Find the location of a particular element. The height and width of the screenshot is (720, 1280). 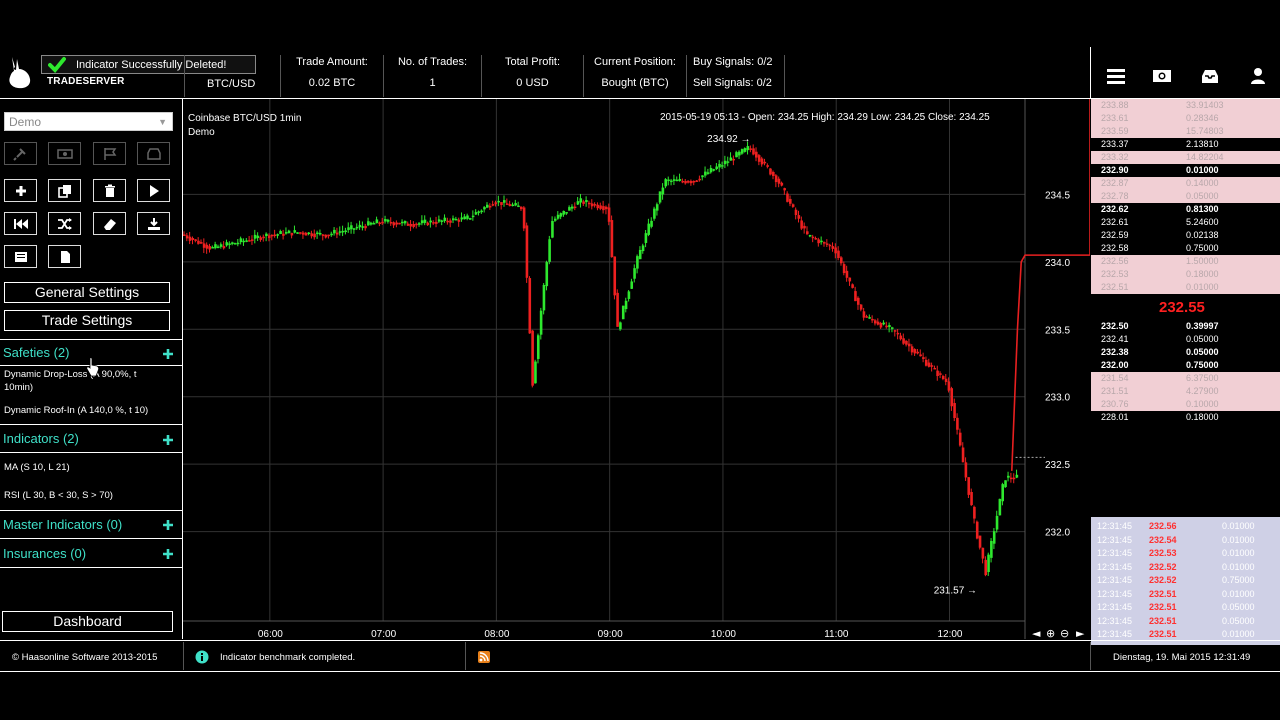

menu-icon is located at coordinates (1116, 76).